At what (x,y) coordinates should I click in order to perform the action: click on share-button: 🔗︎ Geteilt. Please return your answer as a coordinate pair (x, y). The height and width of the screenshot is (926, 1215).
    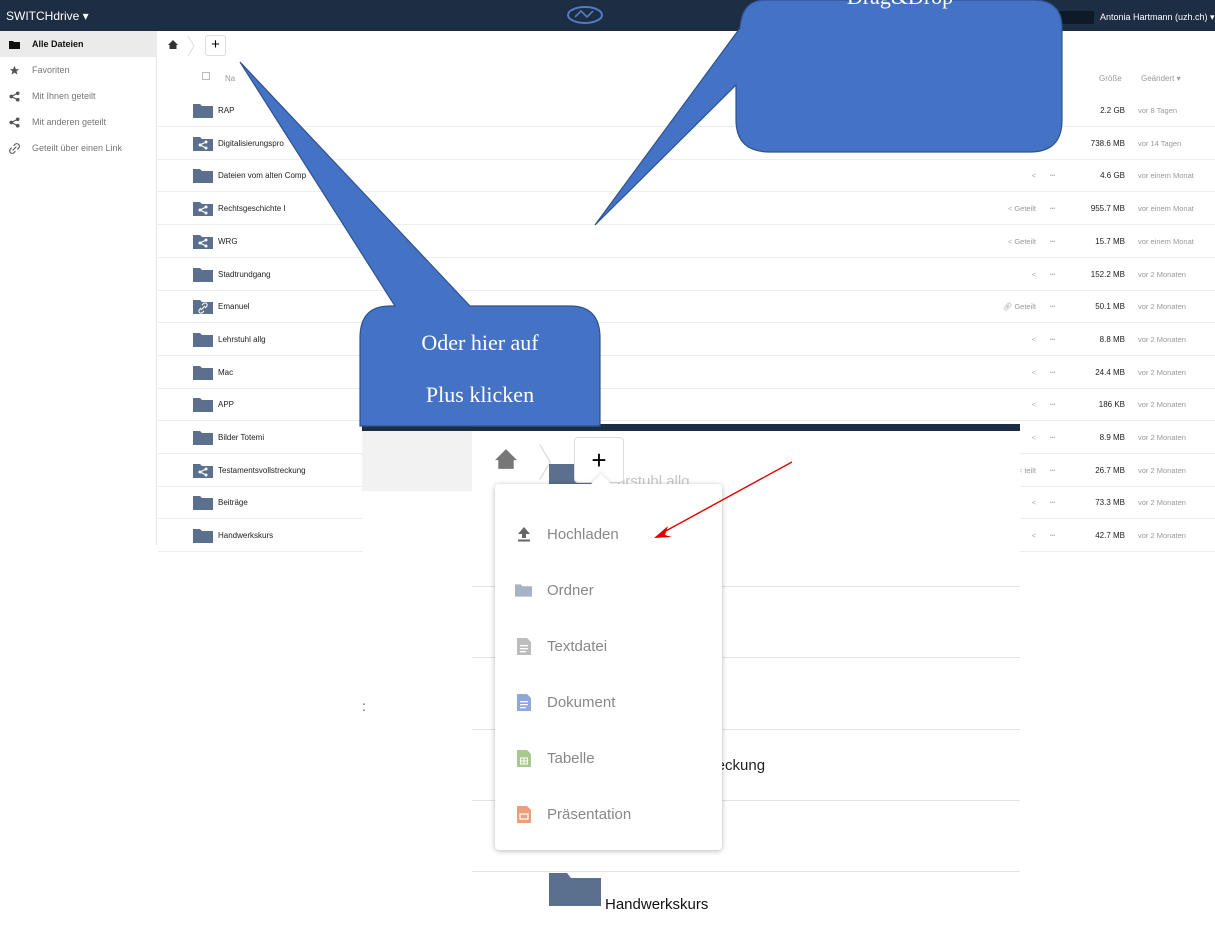
    Looking at the image, I should click on (1016, 306).